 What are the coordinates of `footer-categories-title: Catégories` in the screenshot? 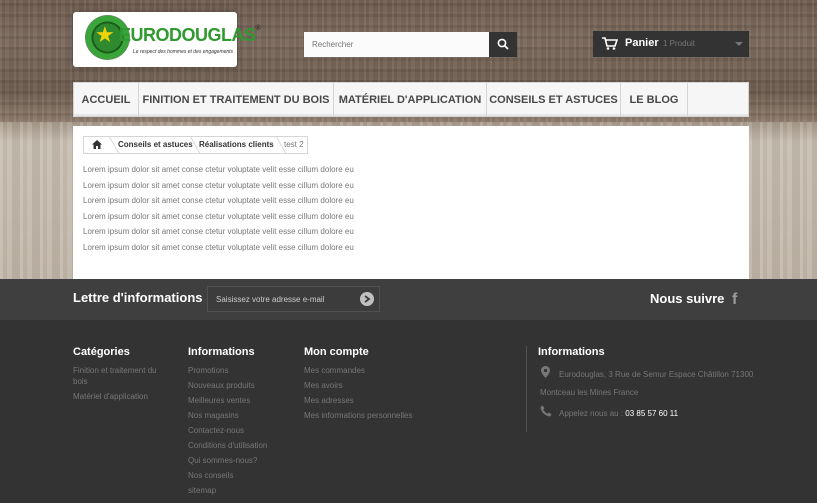 It's located at (101, 352).